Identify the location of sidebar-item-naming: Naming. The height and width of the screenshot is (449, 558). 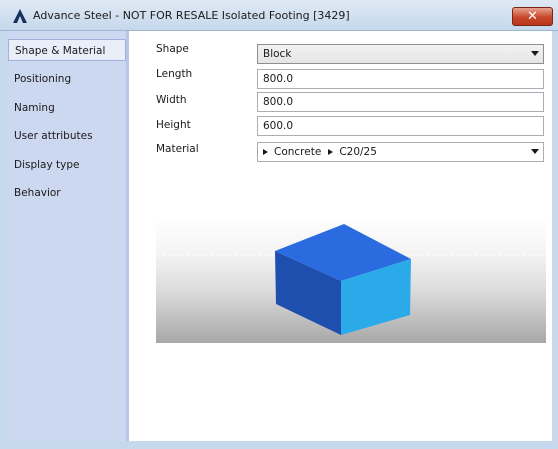
(67, 108).